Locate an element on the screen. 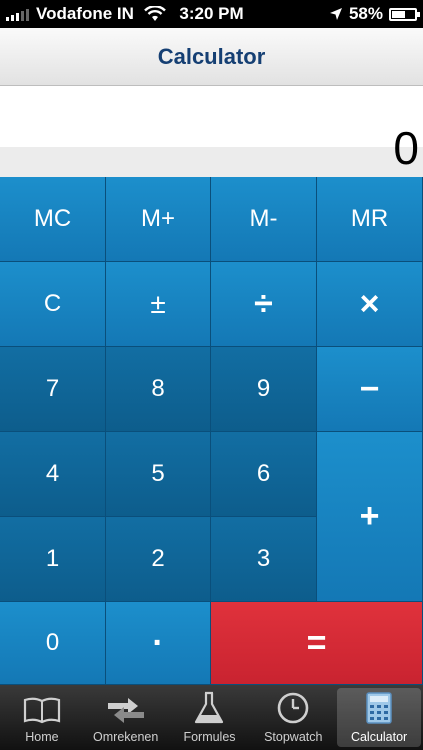 The image size is (423, 750). tab-omrekenen: Omrekenen is located at coordinates (126, 717).